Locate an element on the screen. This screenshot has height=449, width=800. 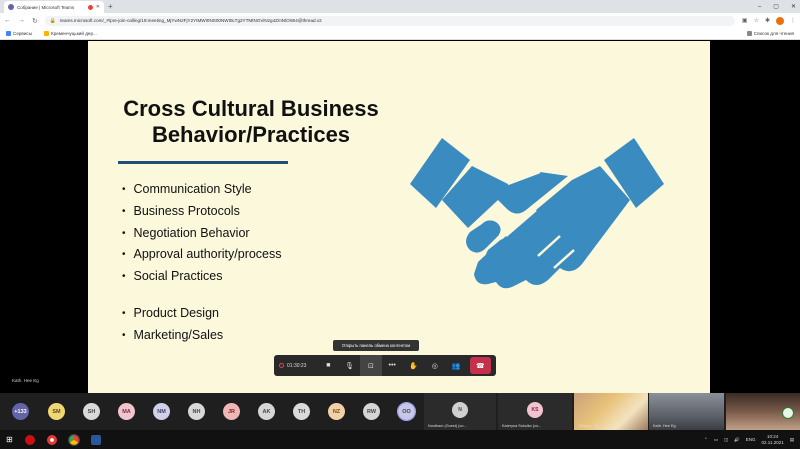
more-actions-button: ••• is located at coordinates (392, 365).